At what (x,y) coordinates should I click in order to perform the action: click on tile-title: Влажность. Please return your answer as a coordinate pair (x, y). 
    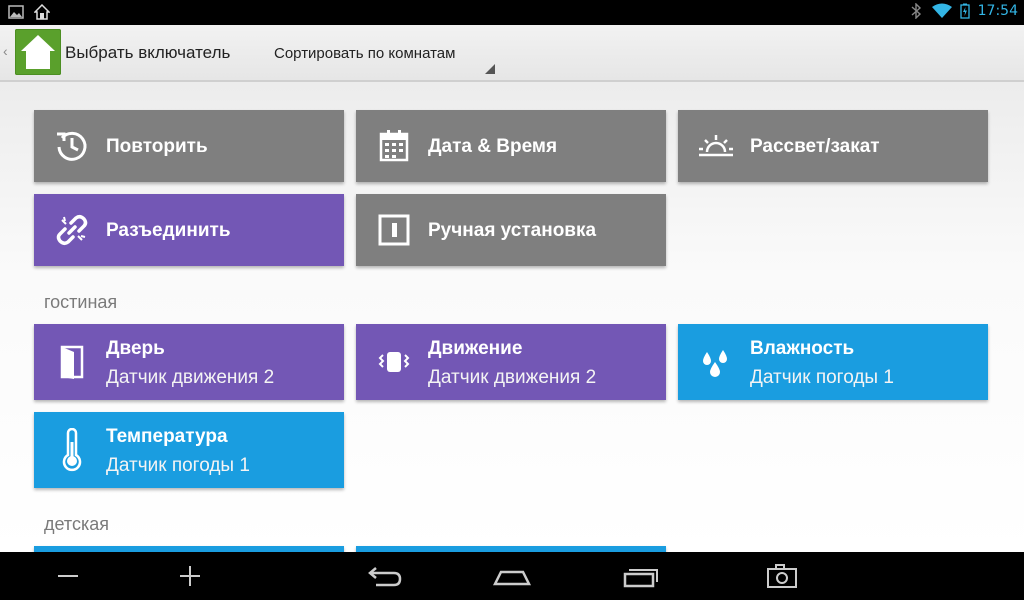
    Looking at the image, I should click on (802, 348).